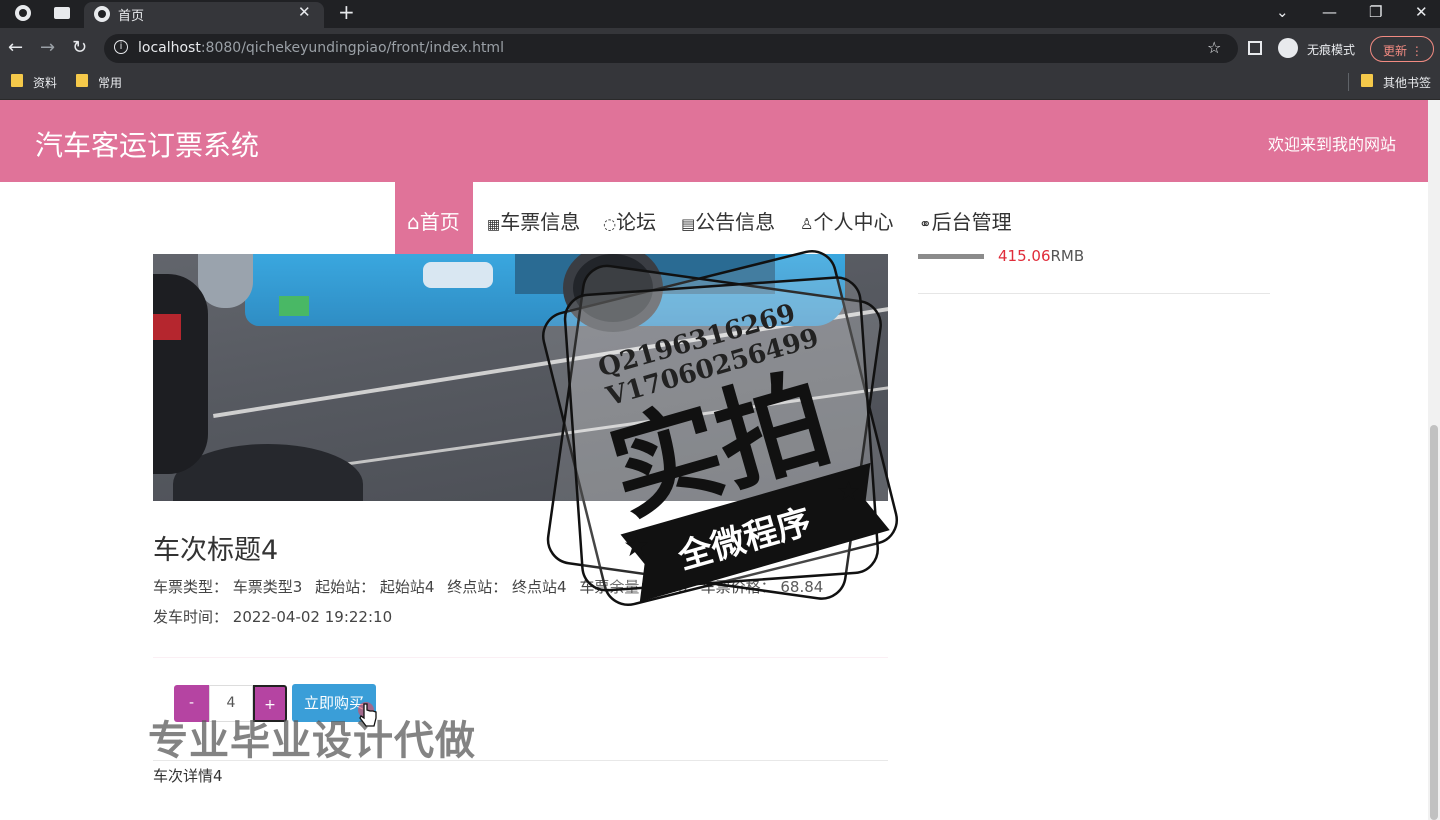 This screenshot has width=1440, height=820. Describe the element at coordinates (1041, 256) in the screenshot. I see `related-price: 415.06RMB` at that location.